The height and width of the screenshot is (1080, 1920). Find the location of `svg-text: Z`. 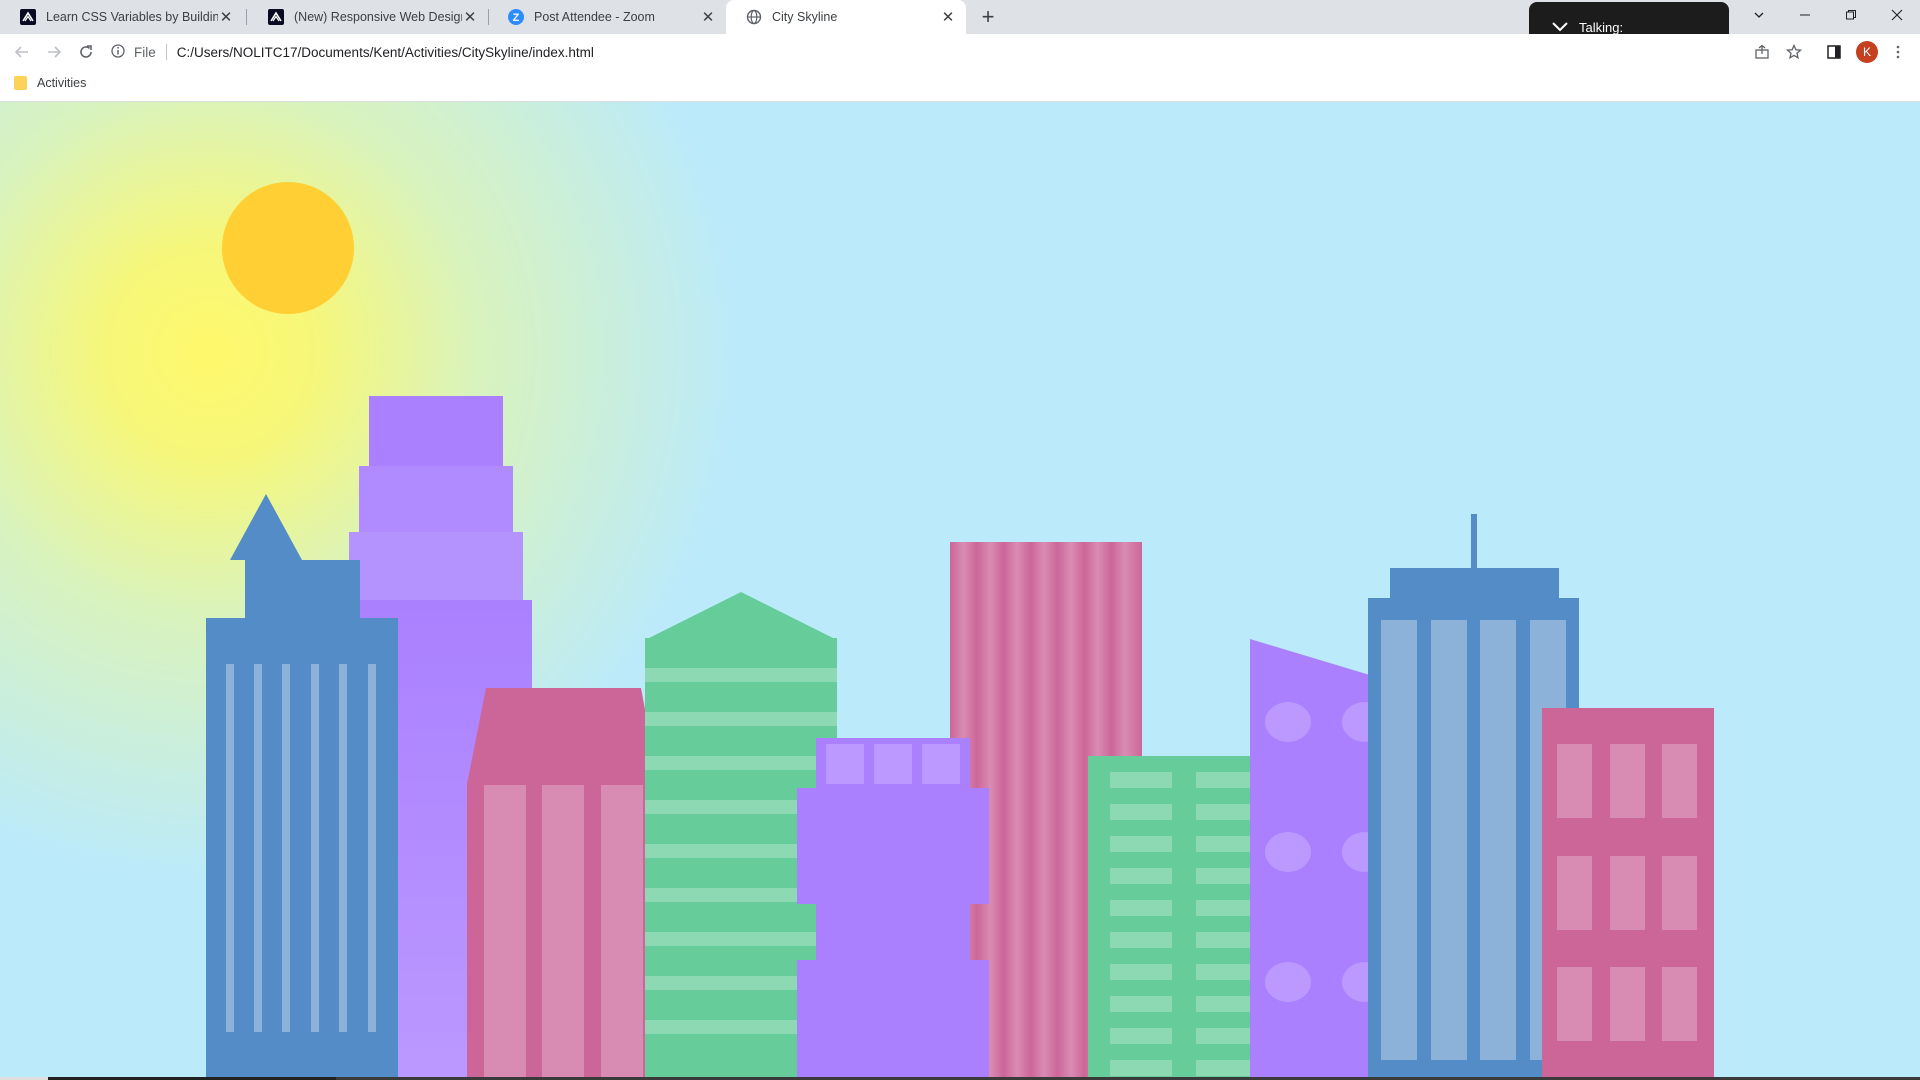

svg-text: Z is located at coordinates (516, 18).